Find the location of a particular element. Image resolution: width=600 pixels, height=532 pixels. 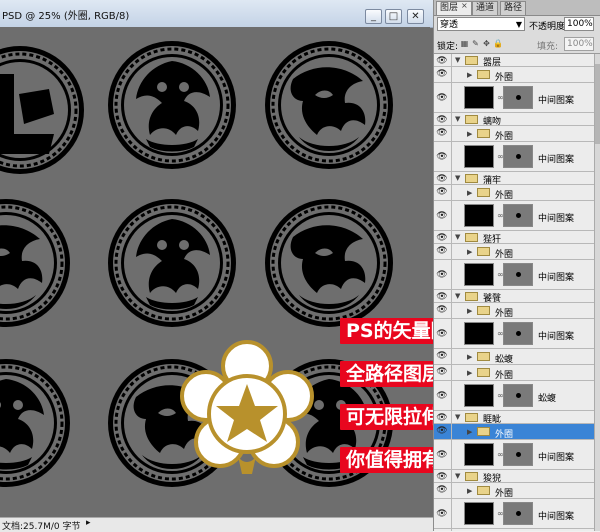

layers-scrollbar is located at coordinates (597, 292).